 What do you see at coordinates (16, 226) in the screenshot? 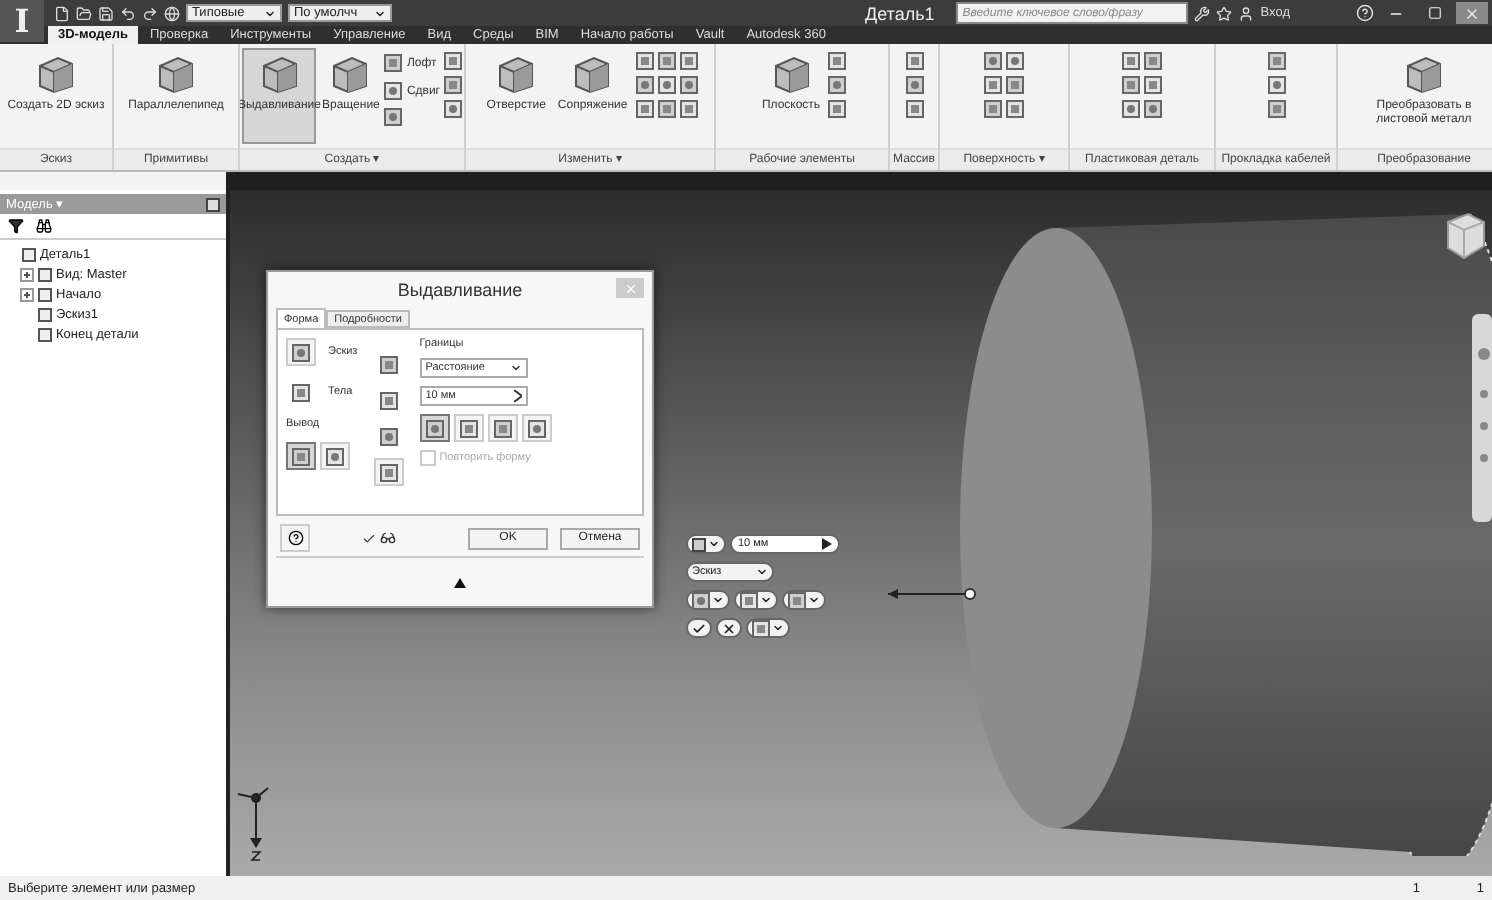
I see `filter-icon` at bounding box center [16, 226].